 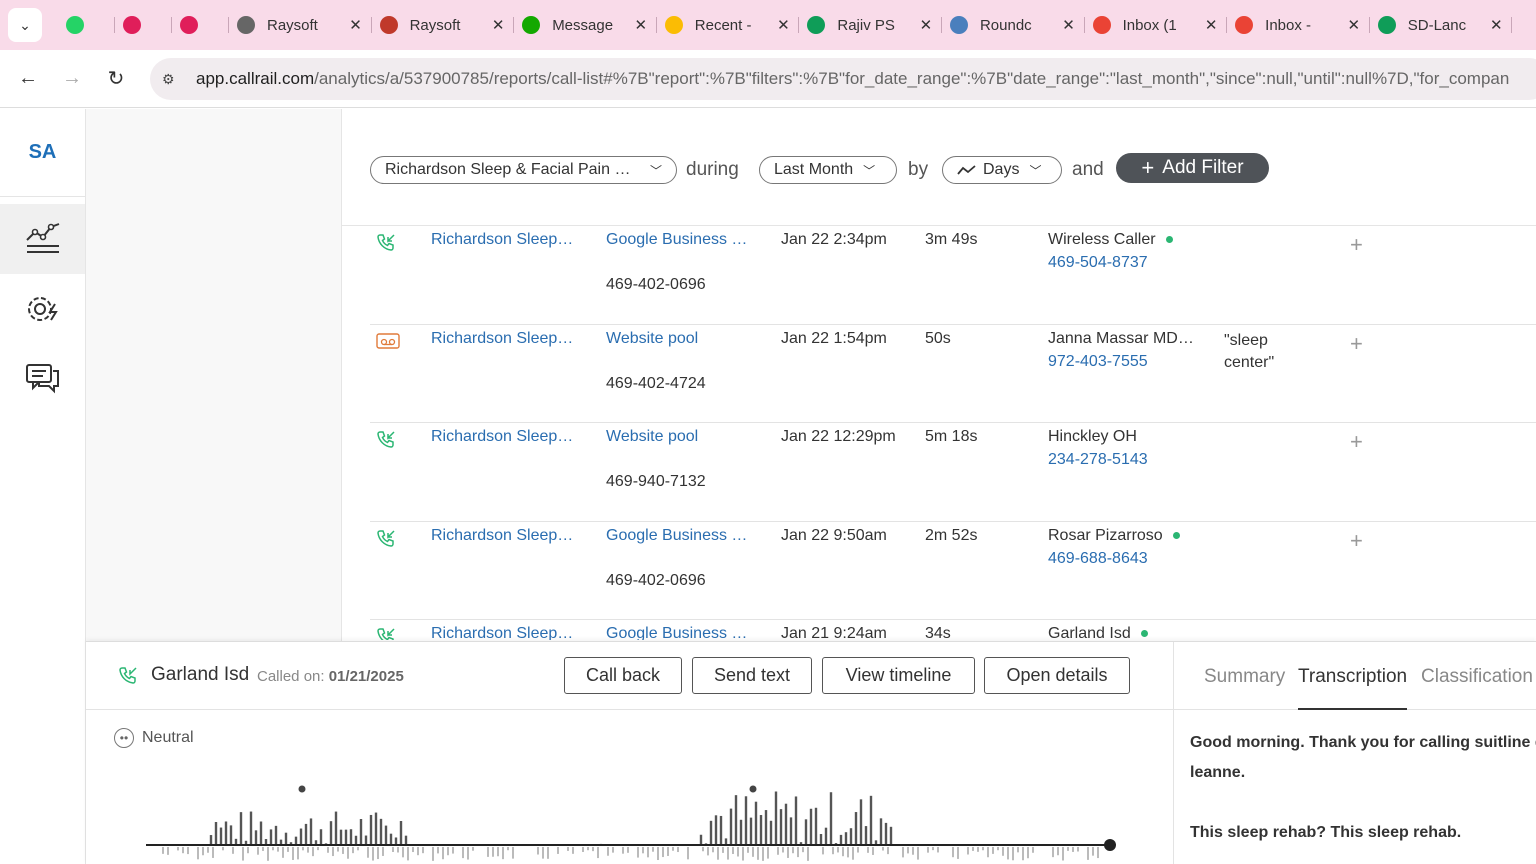 I want to click on browser-tab: SD-Lanc ✕, so click(x=1441, y=25).